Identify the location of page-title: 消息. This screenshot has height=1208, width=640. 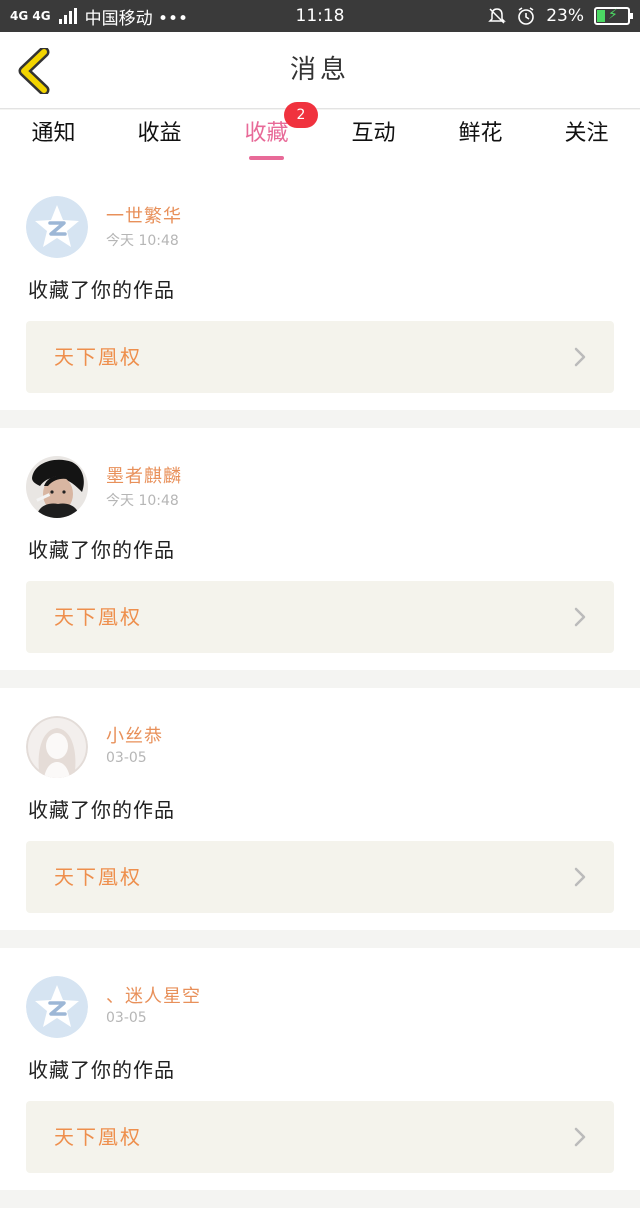
(319, 70).